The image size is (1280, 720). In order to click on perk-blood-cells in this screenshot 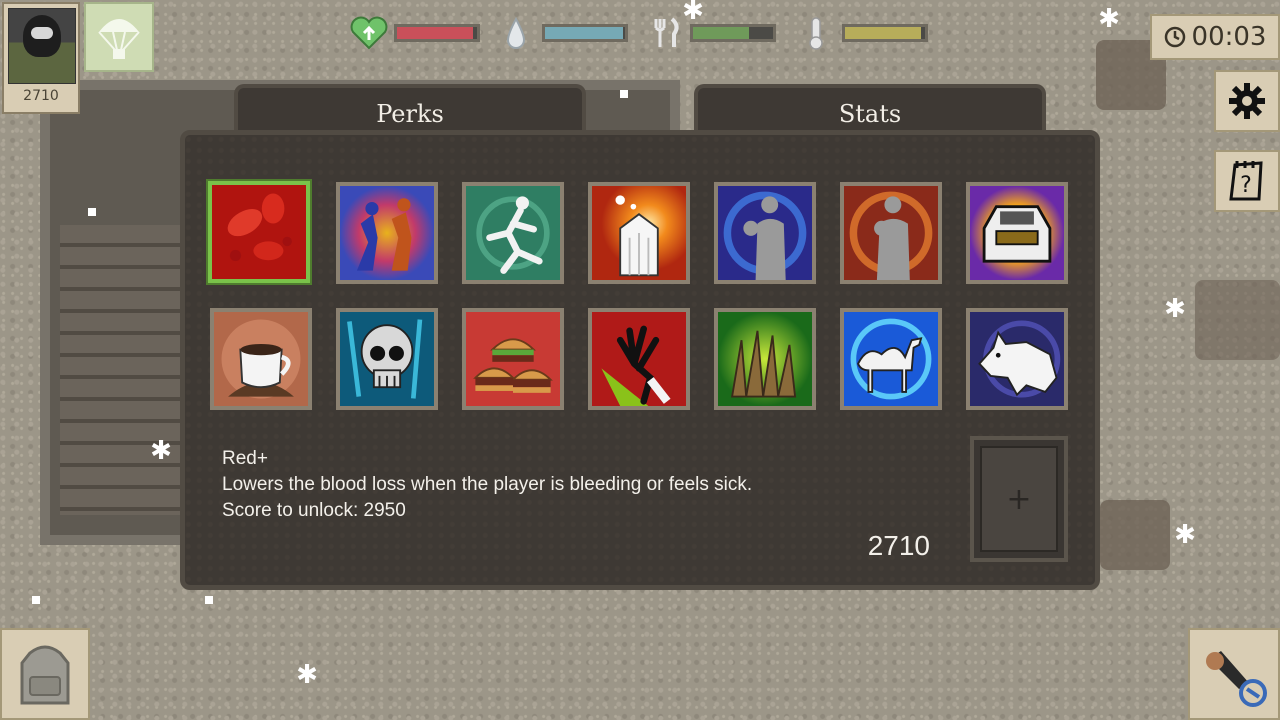, I will do `click(259, 232)`.